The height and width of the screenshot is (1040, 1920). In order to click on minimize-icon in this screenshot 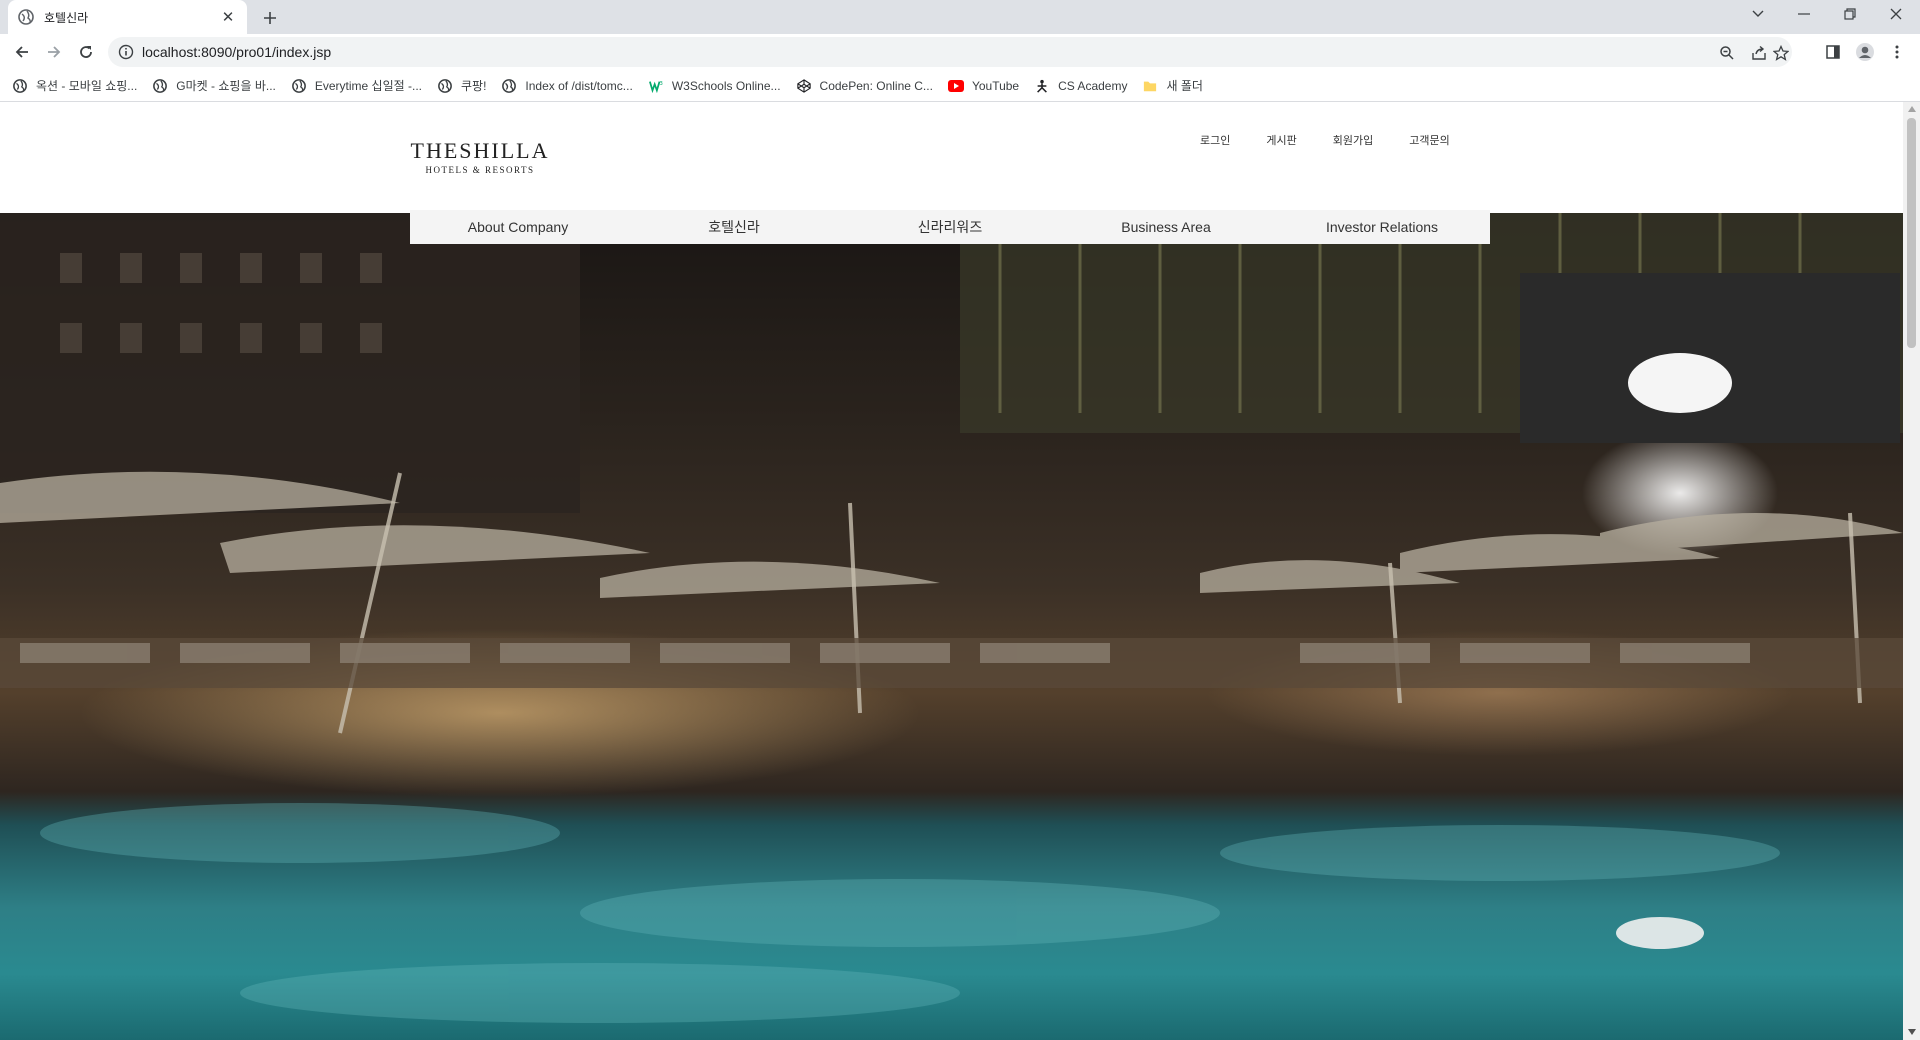, I will do `click(1804, 14)`.